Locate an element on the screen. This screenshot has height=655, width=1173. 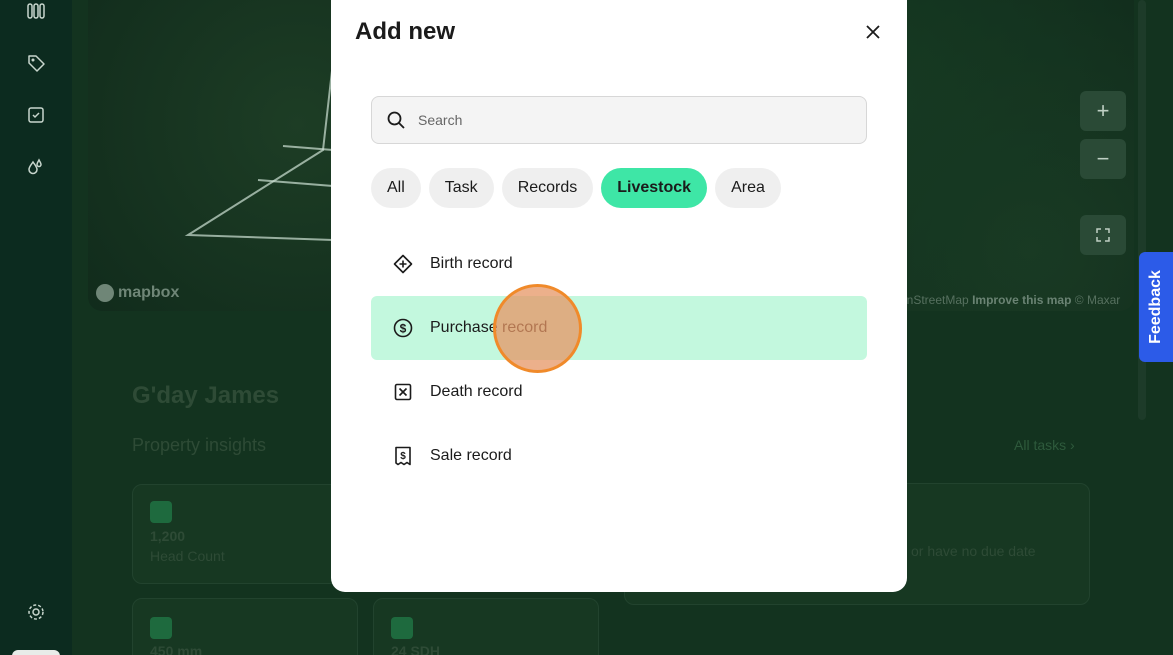
x-square-icon is located at coordinates (403, 392).